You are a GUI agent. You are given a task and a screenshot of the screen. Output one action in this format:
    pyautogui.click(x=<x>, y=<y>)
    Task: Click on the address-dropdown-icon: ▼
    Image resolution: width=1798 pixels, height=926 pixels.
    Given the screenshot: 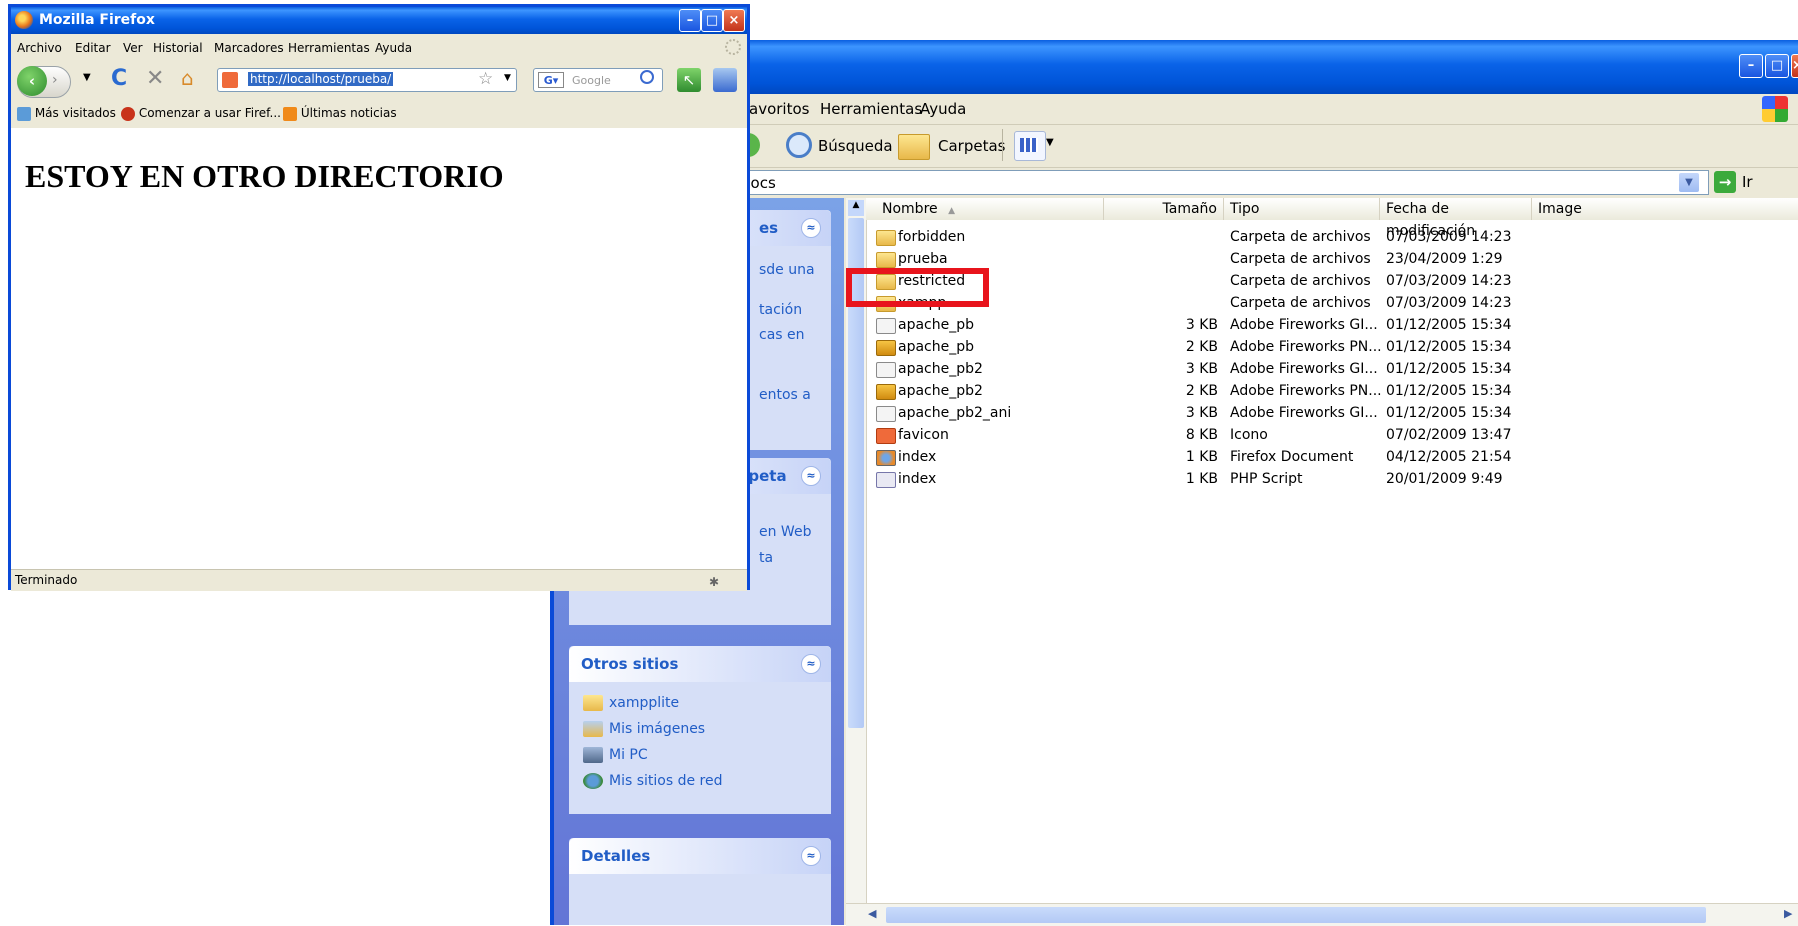 What is the action you would take?
    pyautogui.click(x=1689, y=182)
    